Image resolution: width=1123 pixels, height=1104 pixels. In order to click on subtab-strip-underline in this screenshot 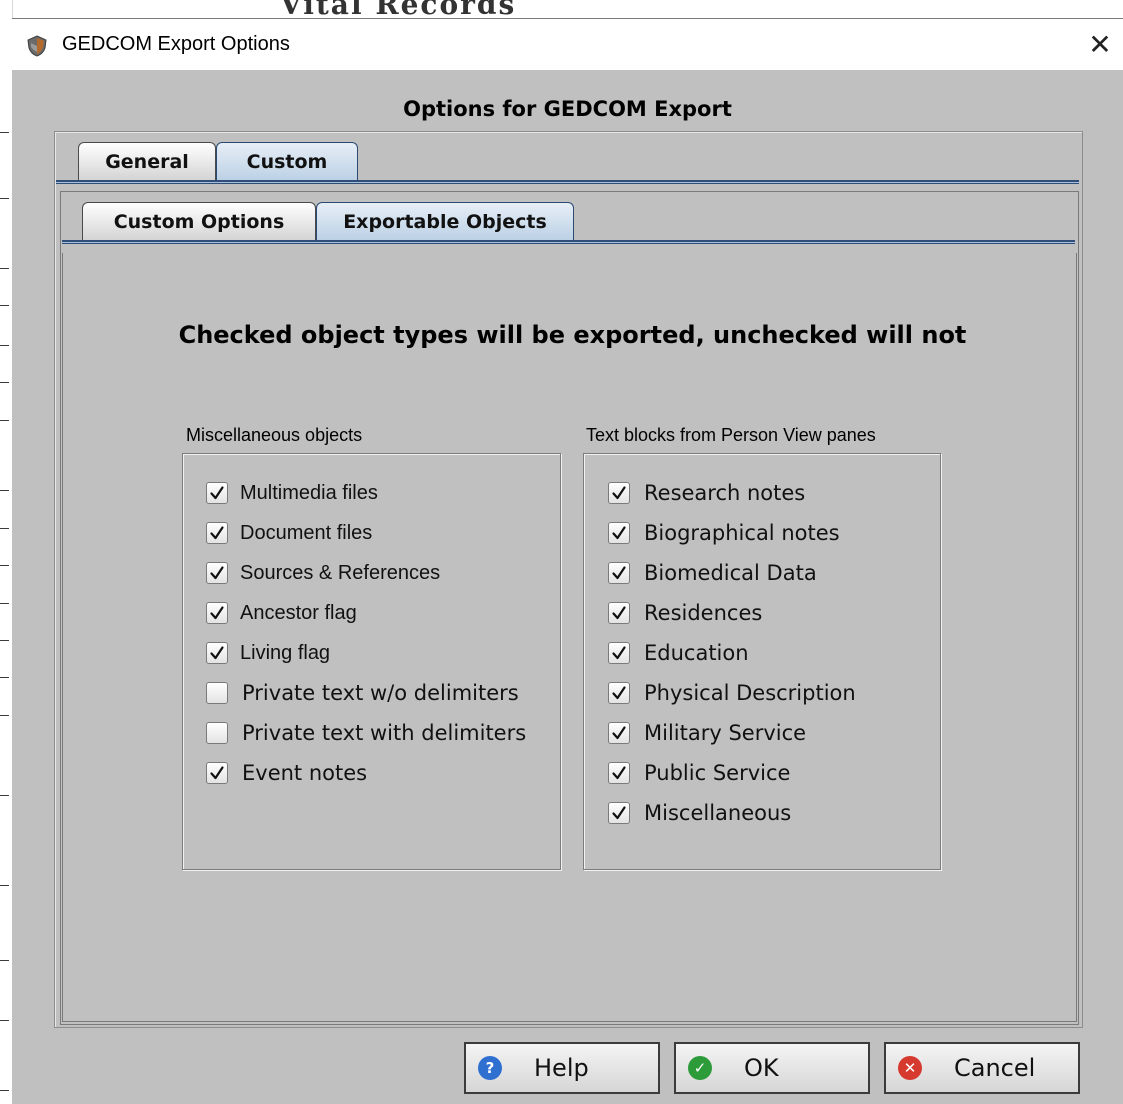, I will do `click(568, 242)`.